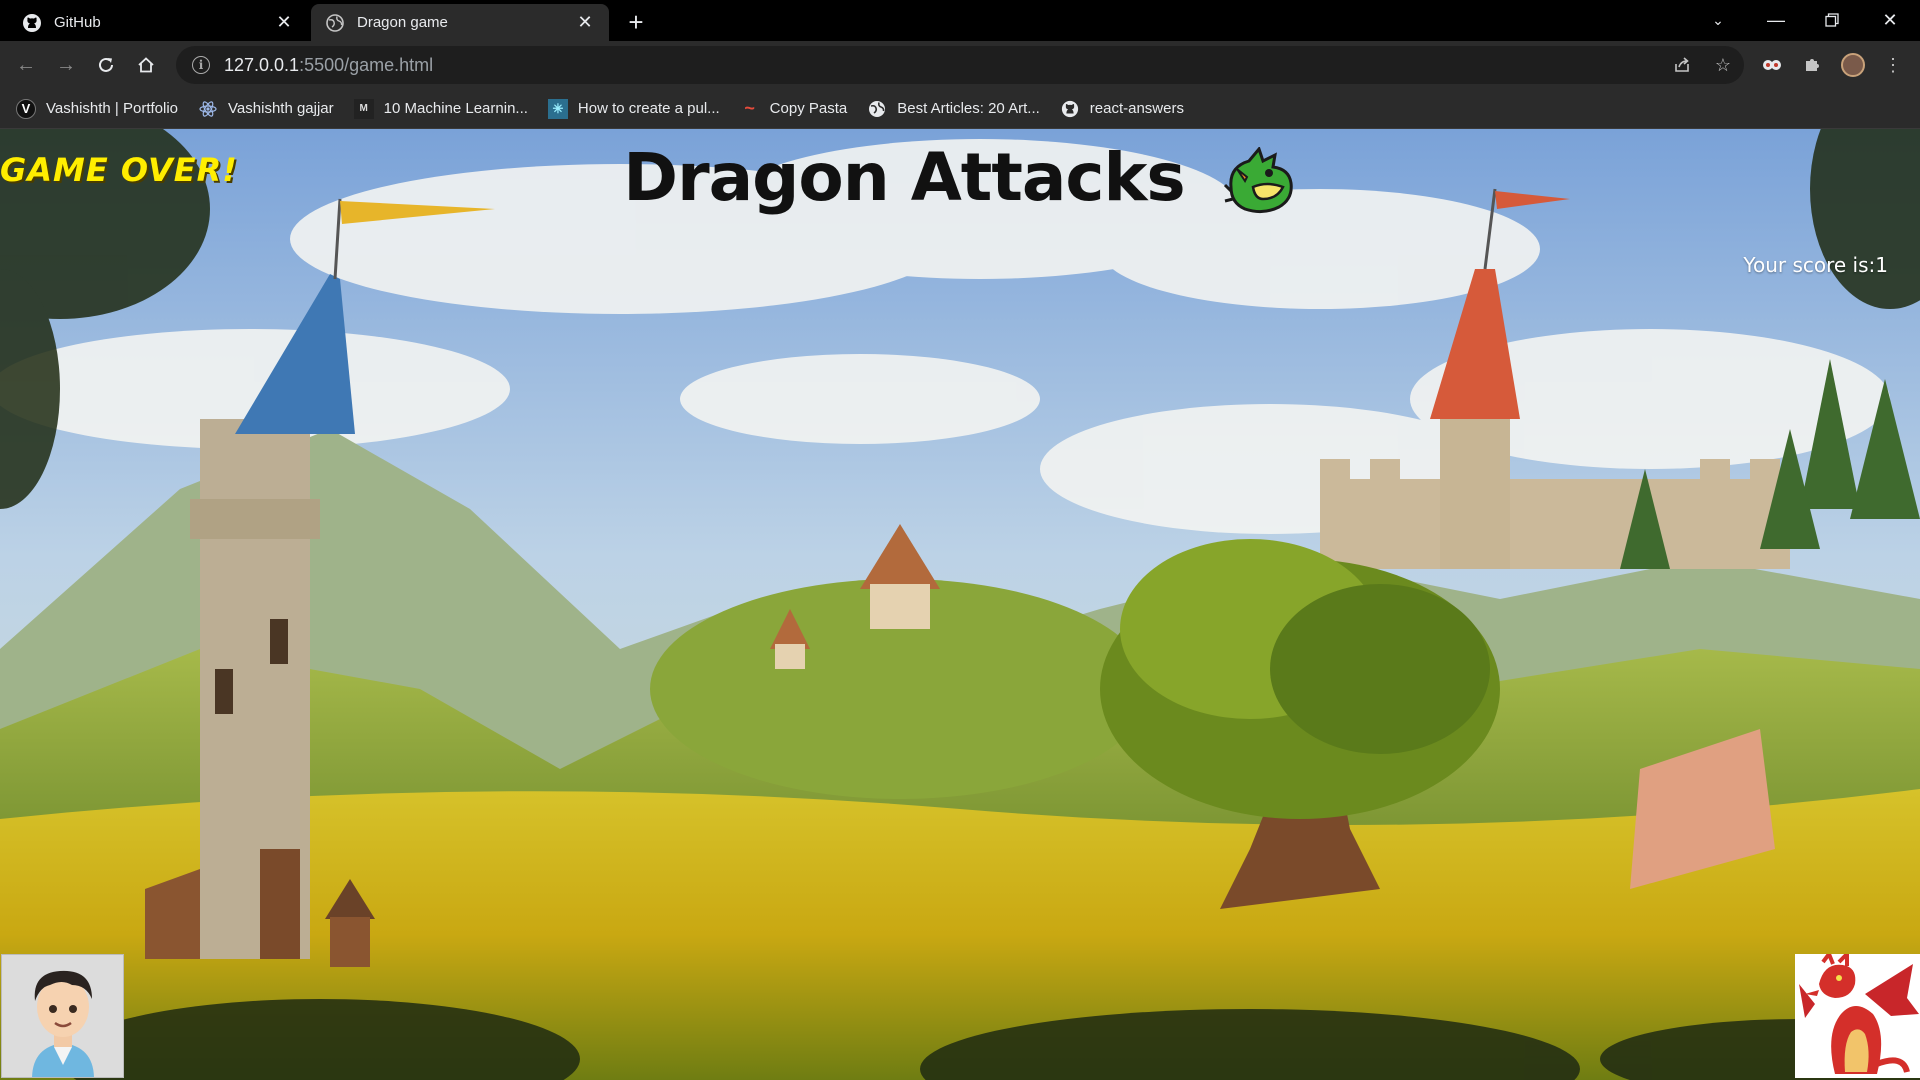 The height and width of the screenshot is (1080, 1920). What do you see at coordinates (808, 108) in the screenshot?
I see `bookmark-label: Copy Pasta` at bounding box center [808, 108].